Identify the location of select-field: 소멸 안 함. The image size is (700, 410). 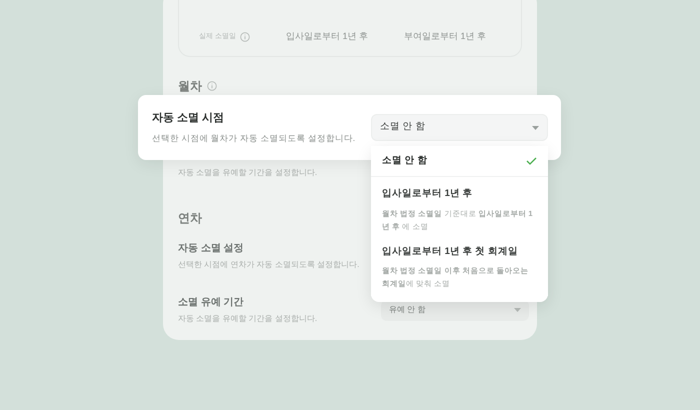
(459, 127).